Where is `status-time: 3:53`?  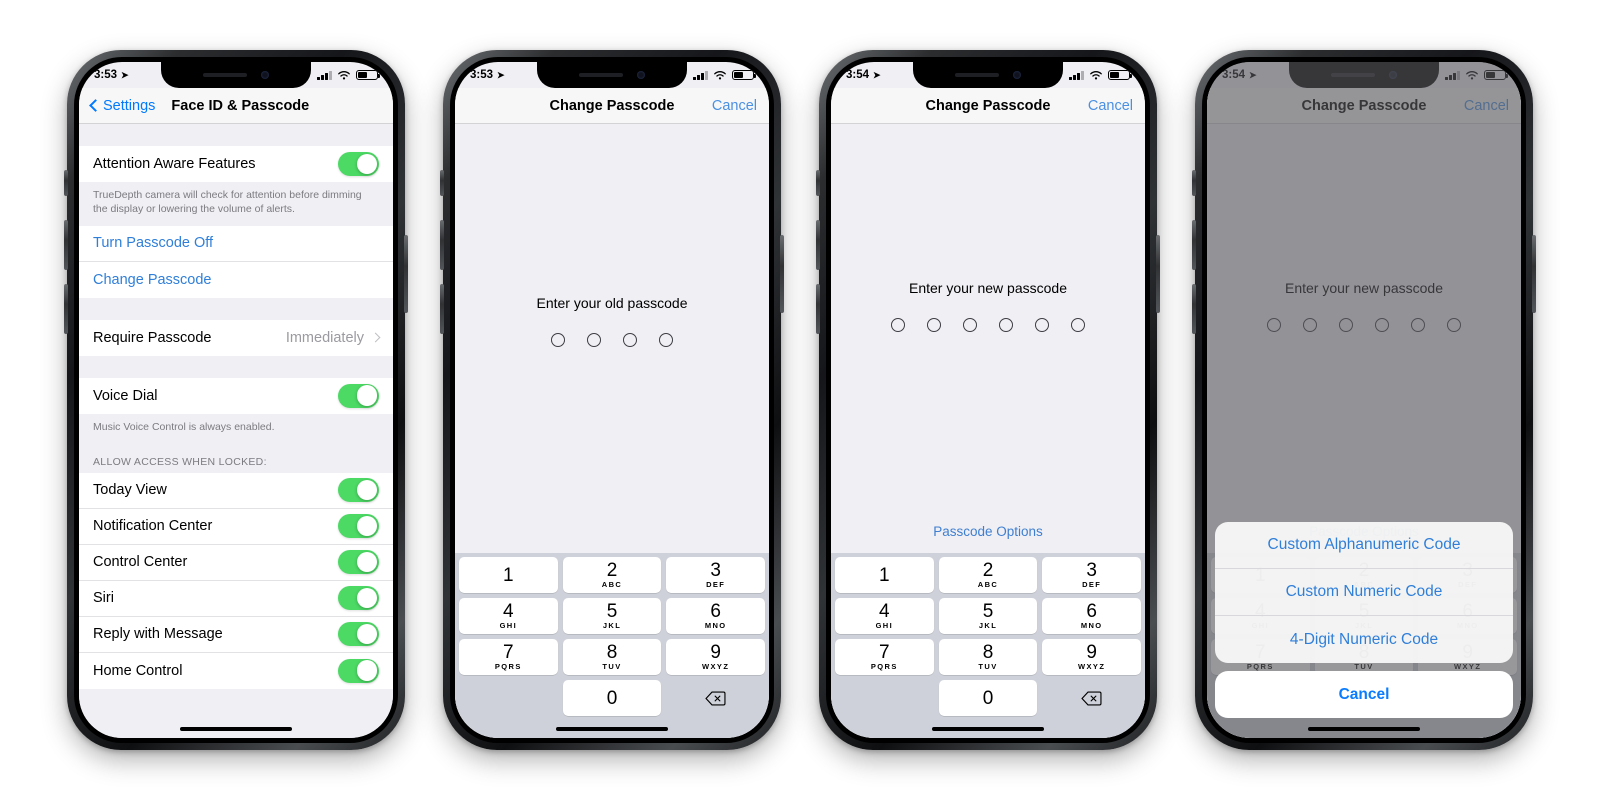
status-time: 3:53 is located at coordinates (106, 75).